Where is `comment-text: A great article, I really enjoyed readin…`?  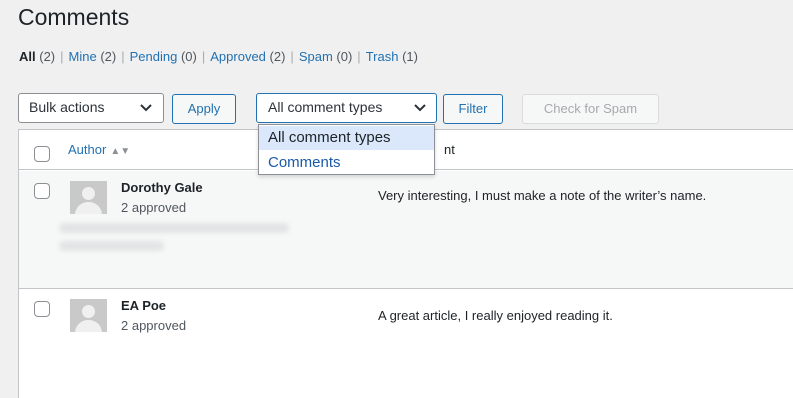 comment-text: A great article, I really enjoyed readin… is located at coordinates (495, 315).